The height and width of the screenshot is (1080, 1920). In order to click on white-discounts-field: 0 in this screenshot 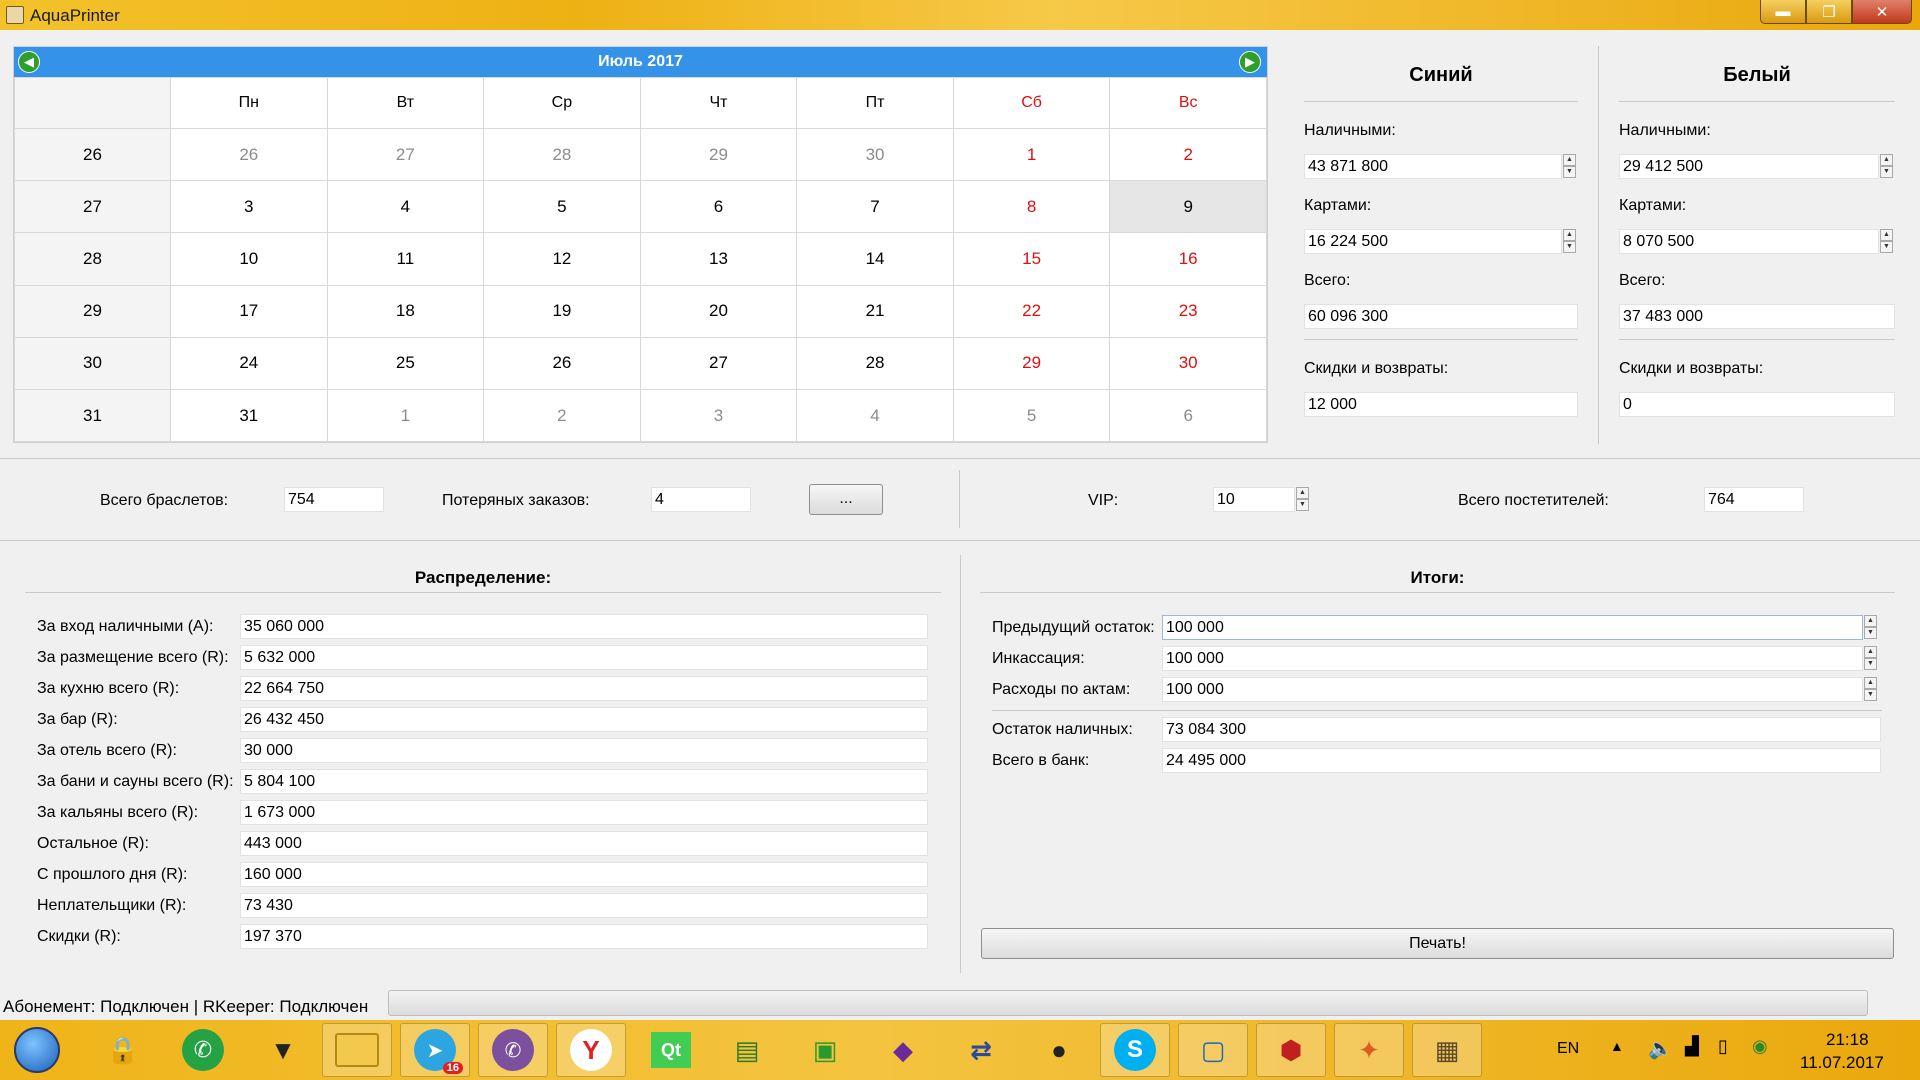, I will do `click(1757, 404)`.